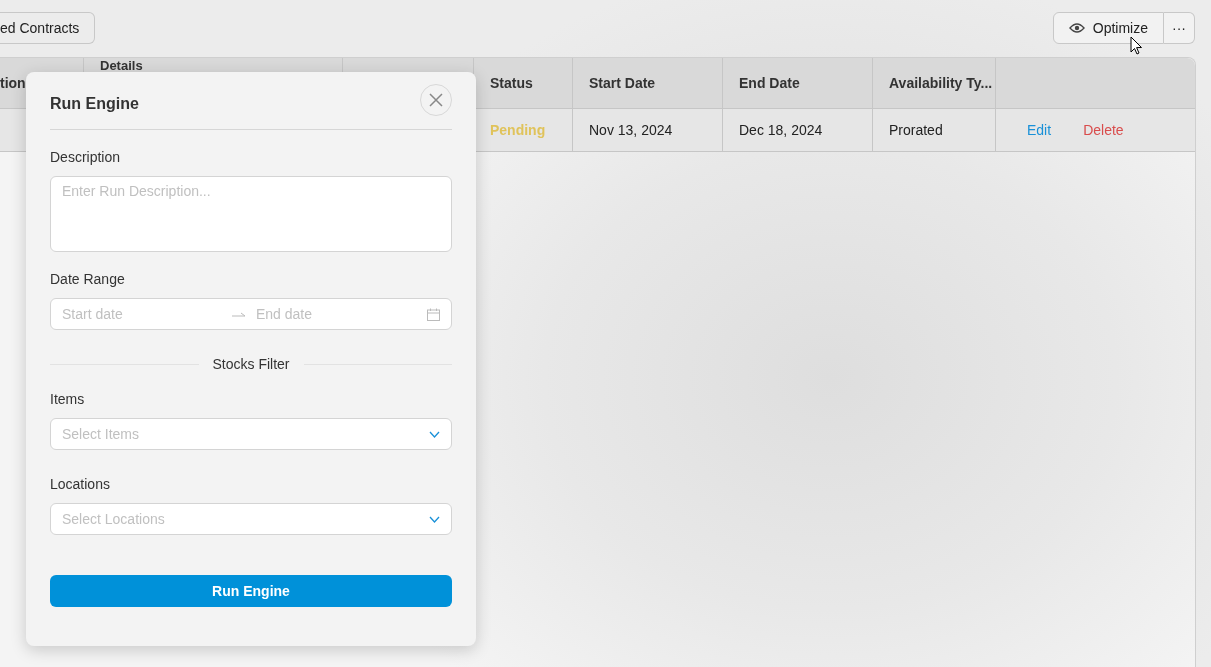 This screenshot has width=1211, height=667. I want to click on mouse-pointer-icon, so click(1137, 46).